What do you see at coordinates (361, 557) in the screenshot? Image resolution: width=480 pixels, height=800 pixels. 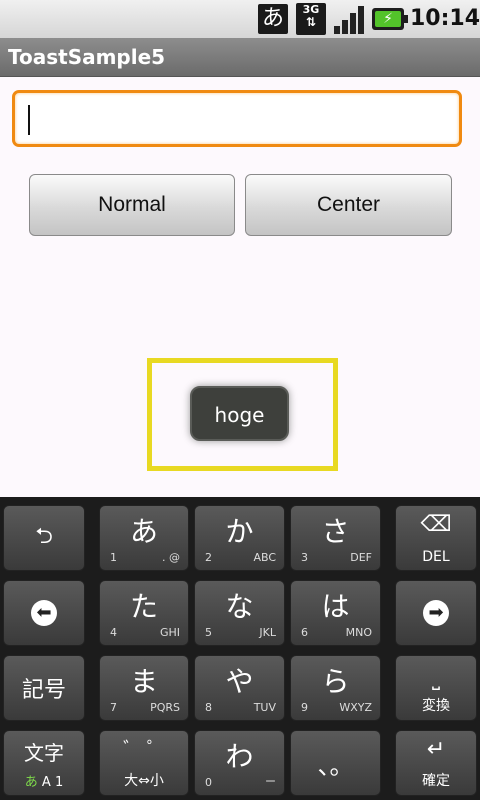 I see `key-sa-sub: DEF` at bounding box center [361, 557].